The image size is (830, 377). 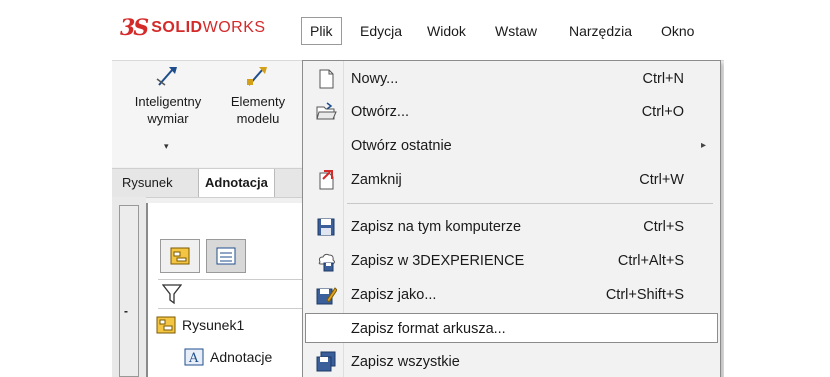 I want to click on model-items-button: Elementy modelu, so click(x=258, y=96).